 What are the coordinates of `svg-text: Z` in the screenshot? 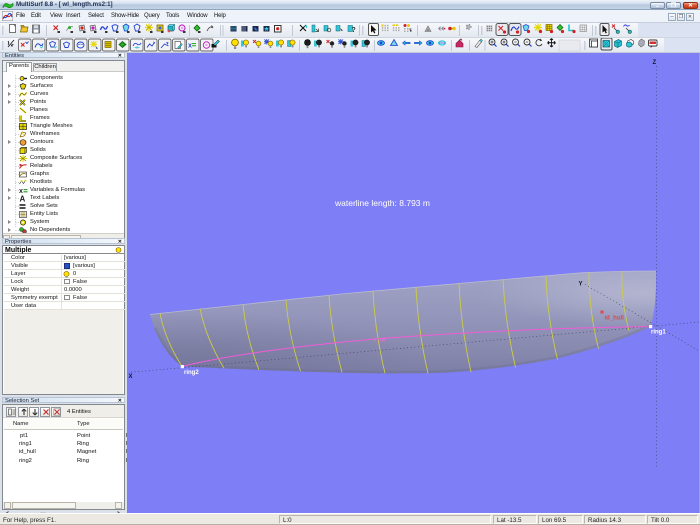 It's located at (655, 63).